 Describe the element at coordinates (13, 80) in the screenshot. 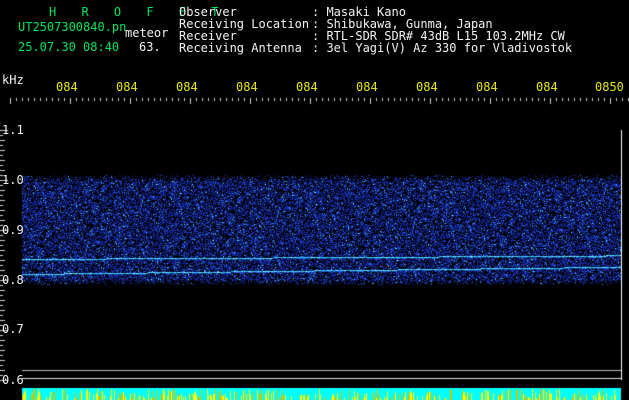

I see `axis-unit: kHz` at that location.